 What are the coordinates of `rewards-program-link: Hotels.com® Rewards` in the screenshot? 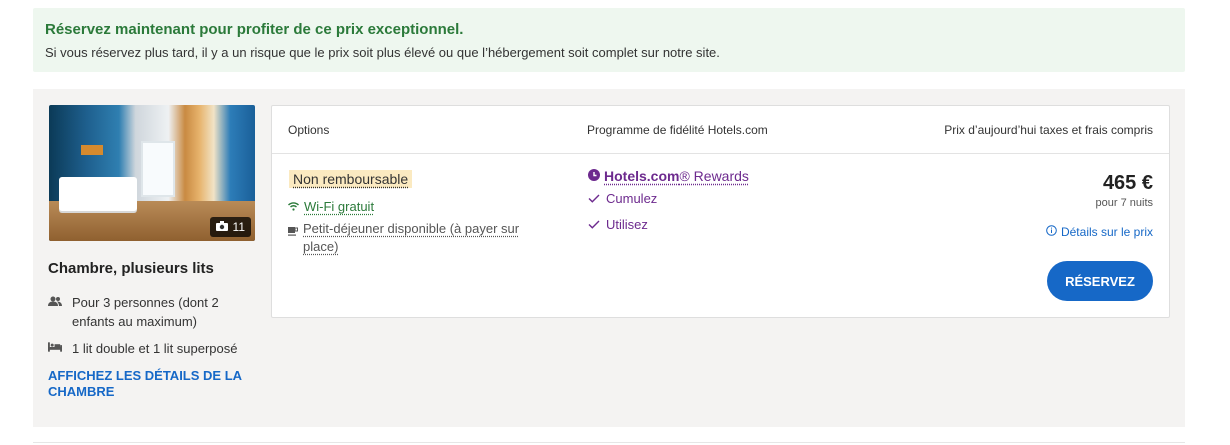 It's located at (668, 176).